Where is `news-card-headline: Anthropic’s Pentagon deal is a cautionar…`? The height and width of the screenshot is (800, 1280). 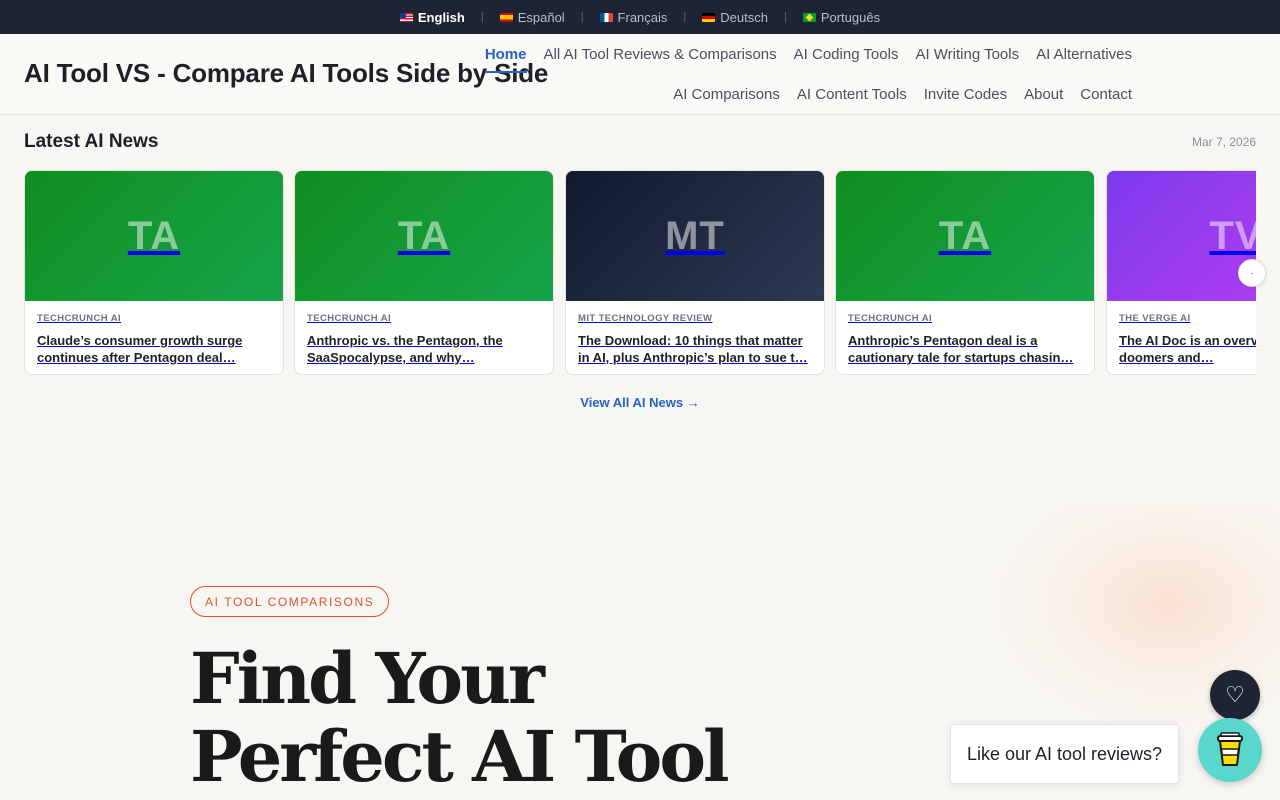
news-card-headline: Anthropic’s Pentagon deal is a cautionar… is located at coordinates (961, 349).